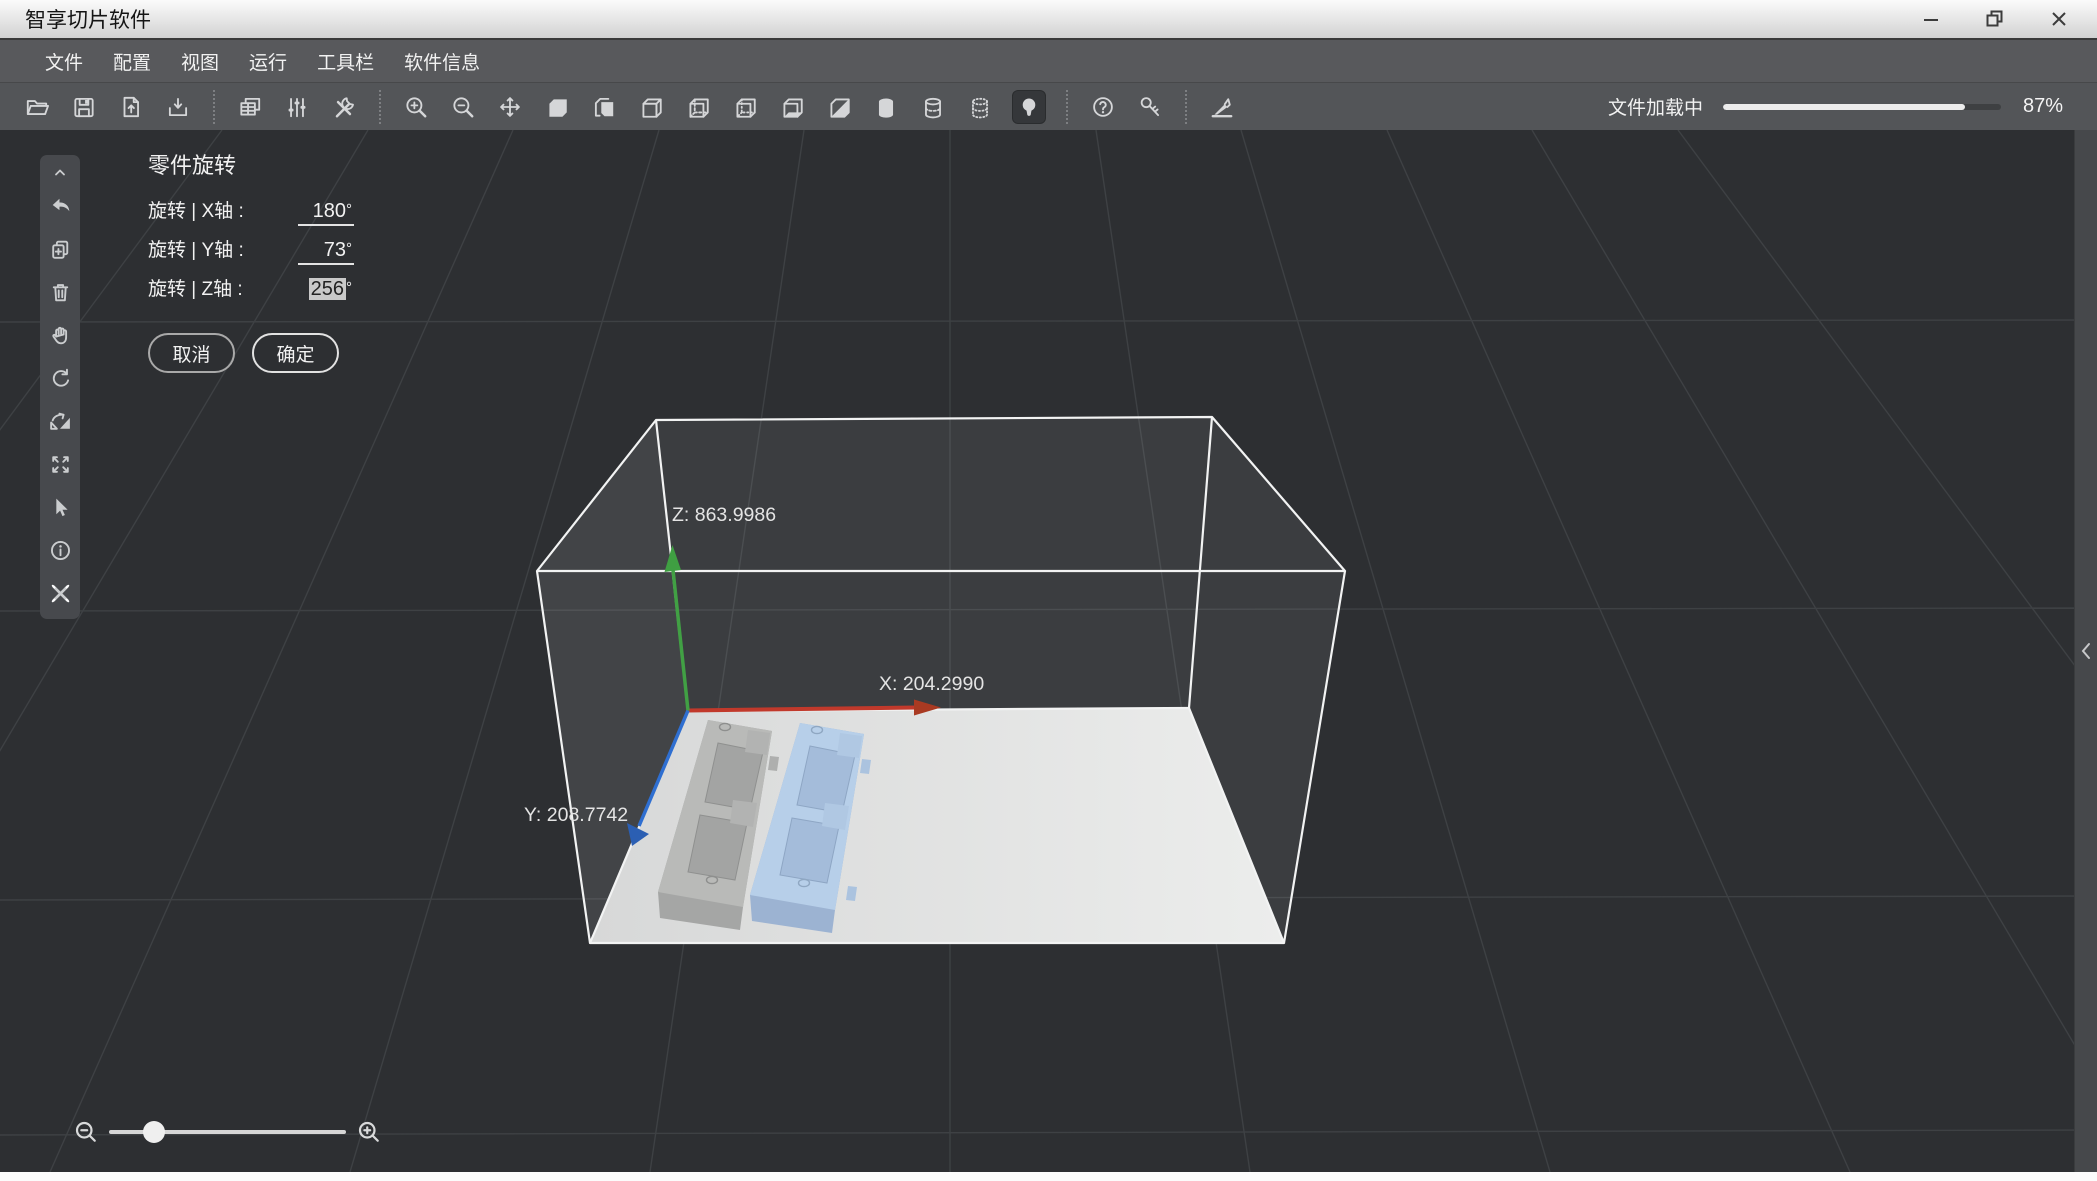  Describe the element at coordinates (131, 107) in the screenshot. I see `export-model-icon` at that location.